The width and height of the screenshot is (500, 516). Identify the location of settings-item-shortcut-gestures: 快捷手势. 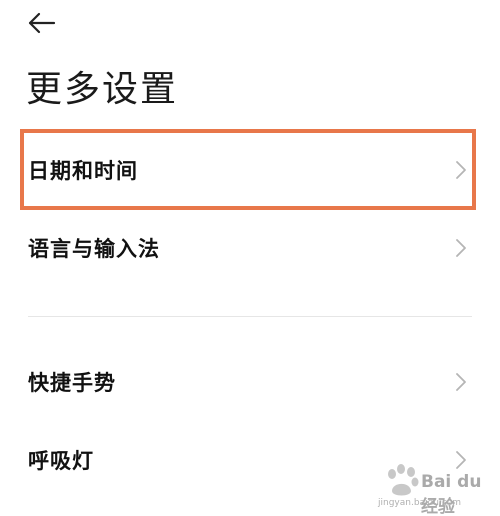
(250, 382).